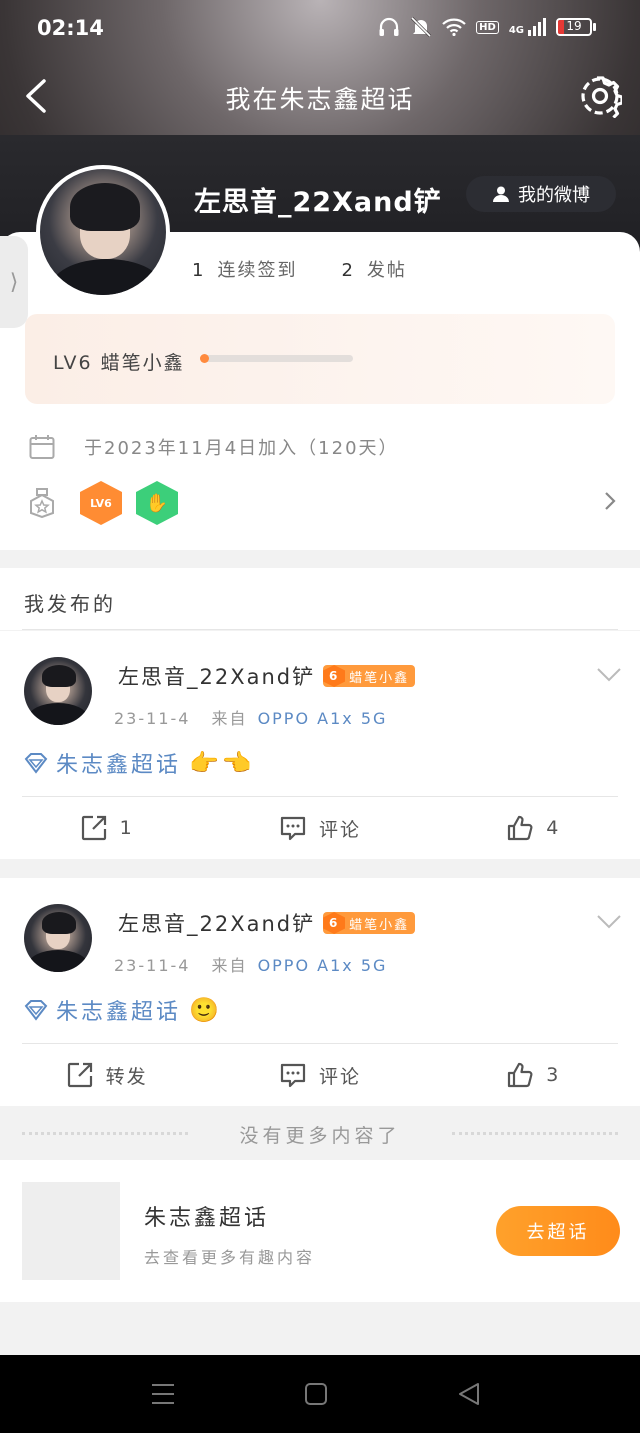 The width and height of the screenshot is (640, 1433). Describe the element at coordinates (320, 629) in the screenshot. I see `divider` at that location.